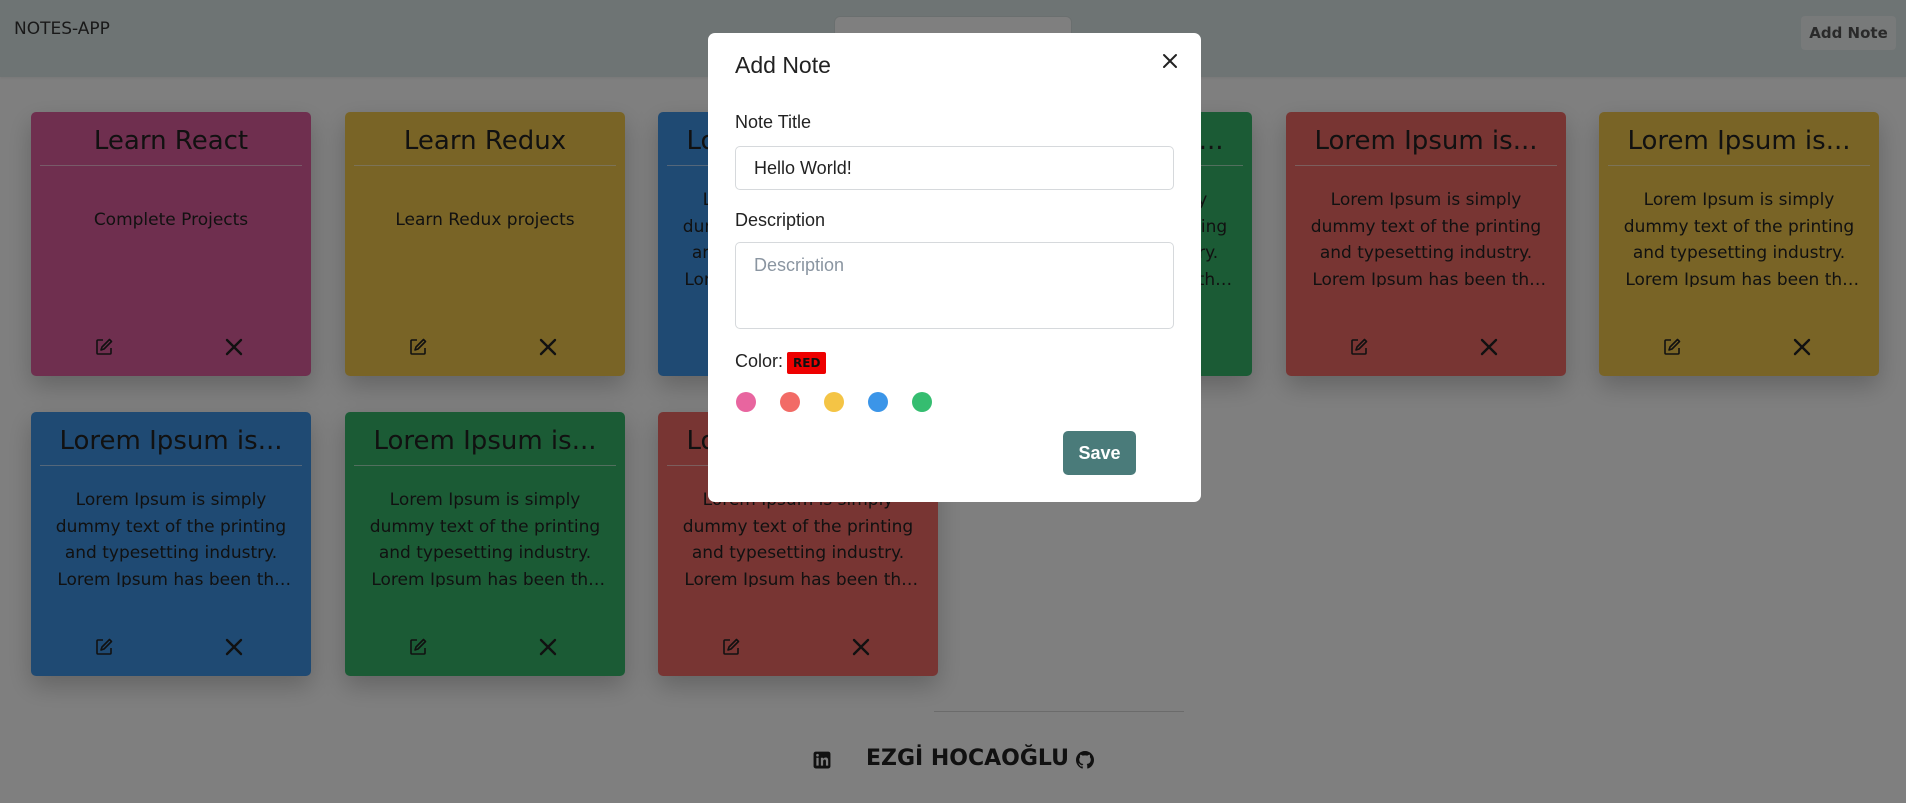  What do you see at coordinates (783, 65) in the screenshot?
I see `modal-title: Add Note` at bounding box center [783, 65].